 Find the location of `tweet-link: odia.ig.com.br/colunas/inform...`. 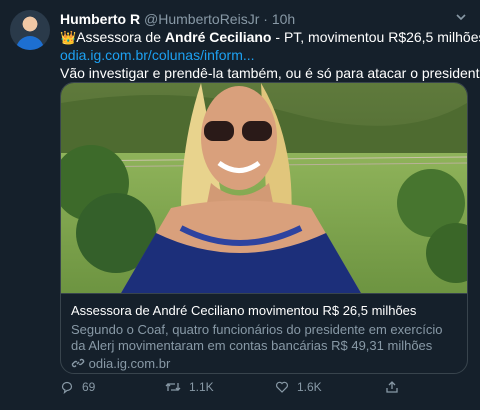

tweet-link: odia.ig.com.br/colunas/inform... is located at coordinates (157, 55).